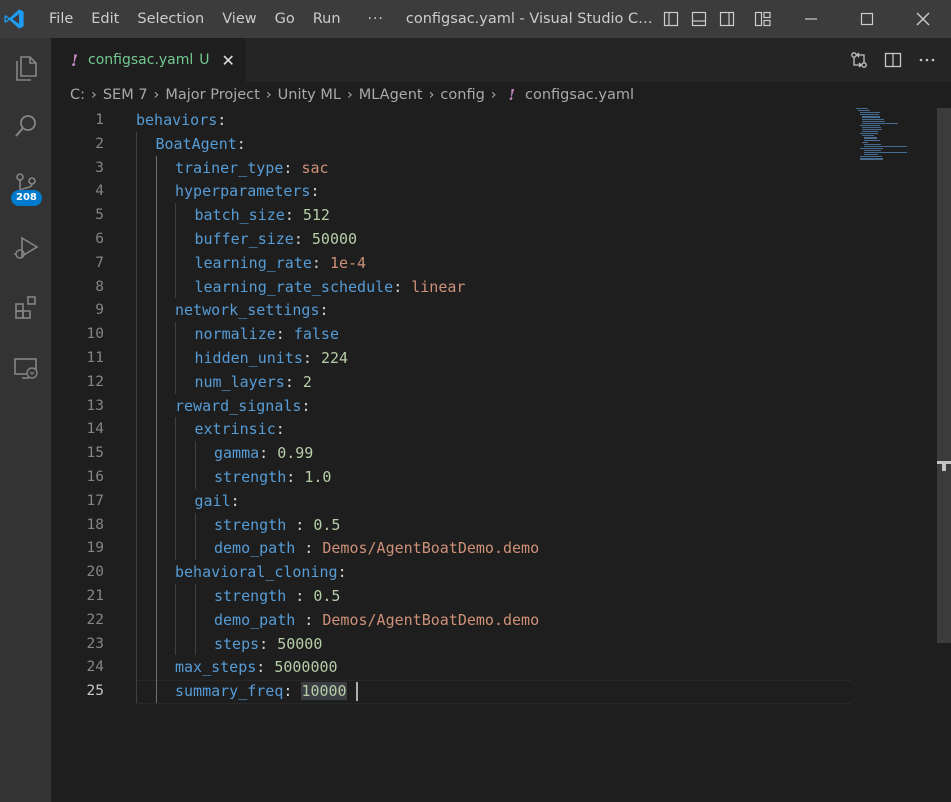 This screenshot has height=802, width=951. What do you see at coordinates (763, 19) in the screenshot?
I see `customize-layout-icon` at bounding box center [763, 19].